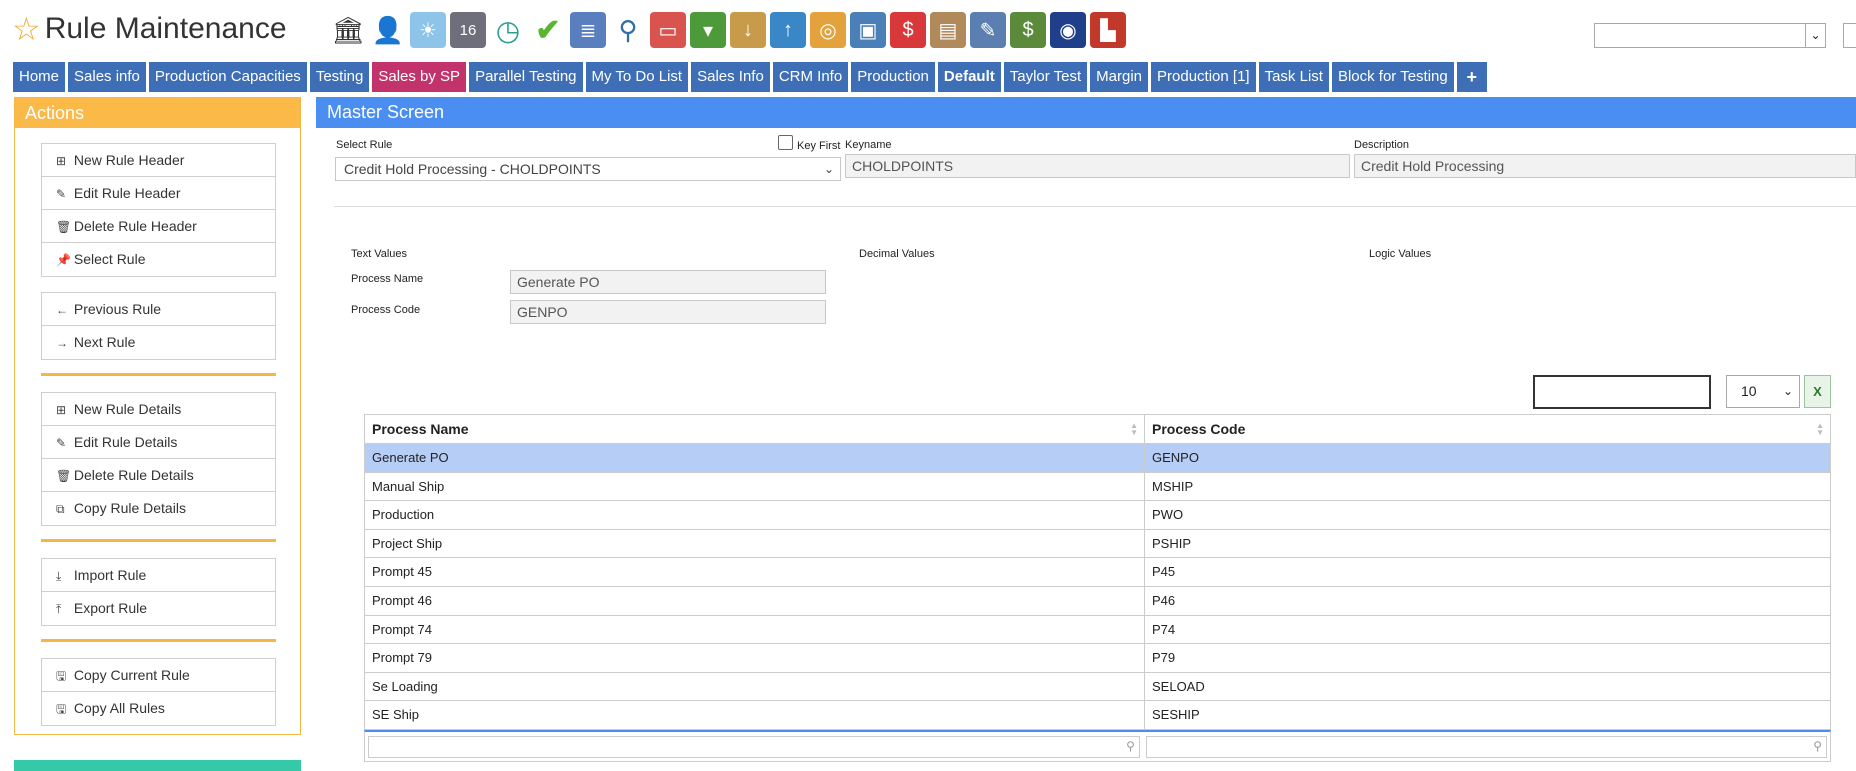  What do you see at coordinates (1710, 35) in the screenshot?
I see `top-dropdown: ⌄` at bounding box center [1710, 35].